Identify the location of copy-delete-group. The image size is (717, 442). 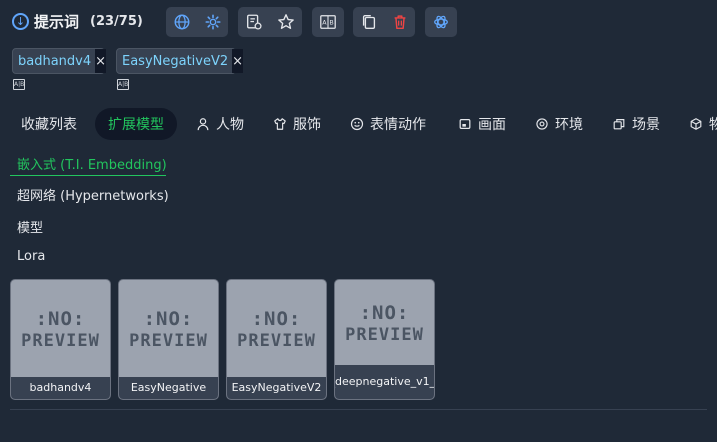
(384, 22).